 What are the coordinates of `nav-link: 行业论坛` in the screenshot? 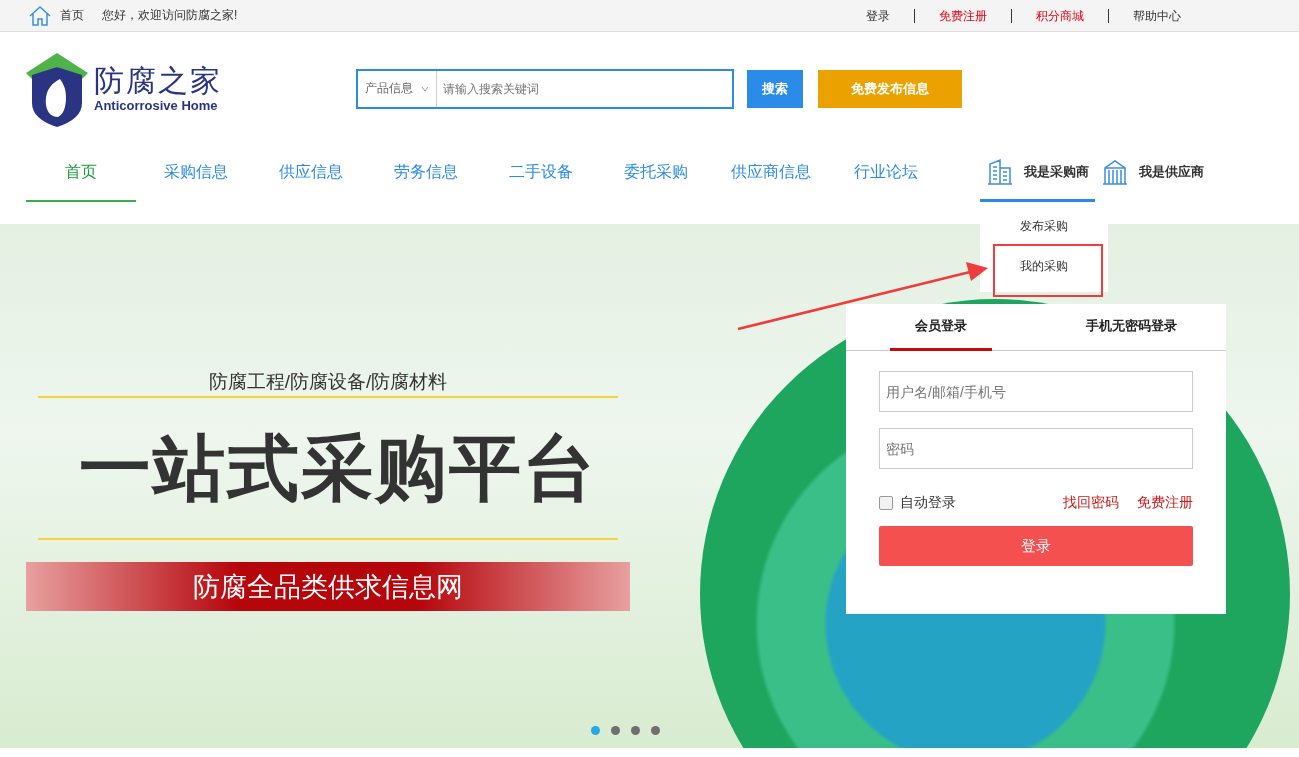 It's located at (886, 173).